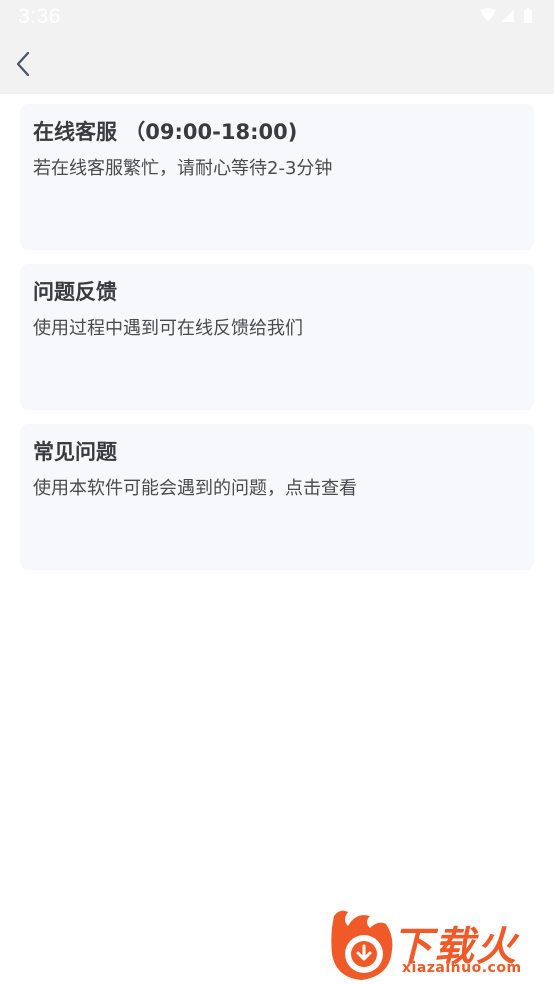  I want to click on watermark: 下载火 xiazaihuo.com, so click(438, 944).